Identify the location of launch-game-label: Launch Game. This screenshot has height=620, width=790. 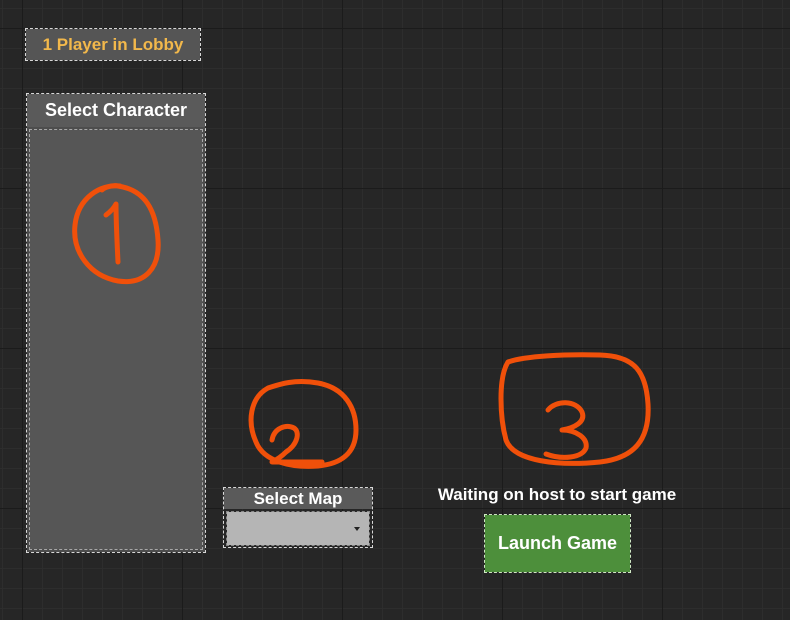
(557, 543).